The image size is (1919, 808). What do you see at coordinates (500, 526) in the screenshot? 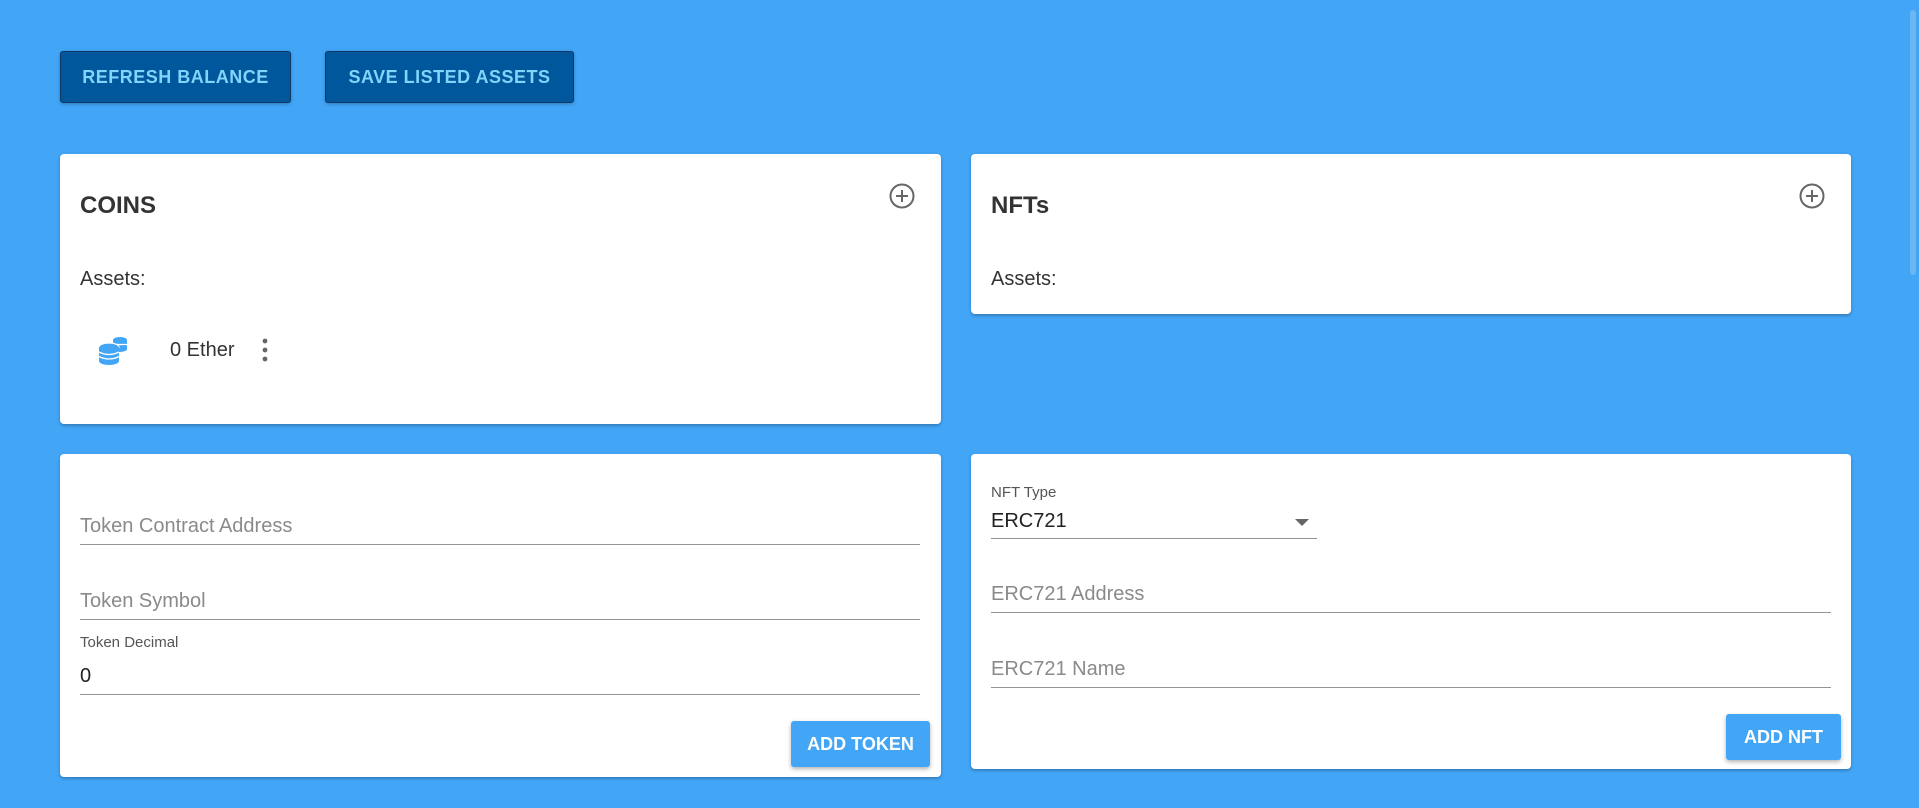
I see `token-contract-address-input` at bounding box center [500, 526].